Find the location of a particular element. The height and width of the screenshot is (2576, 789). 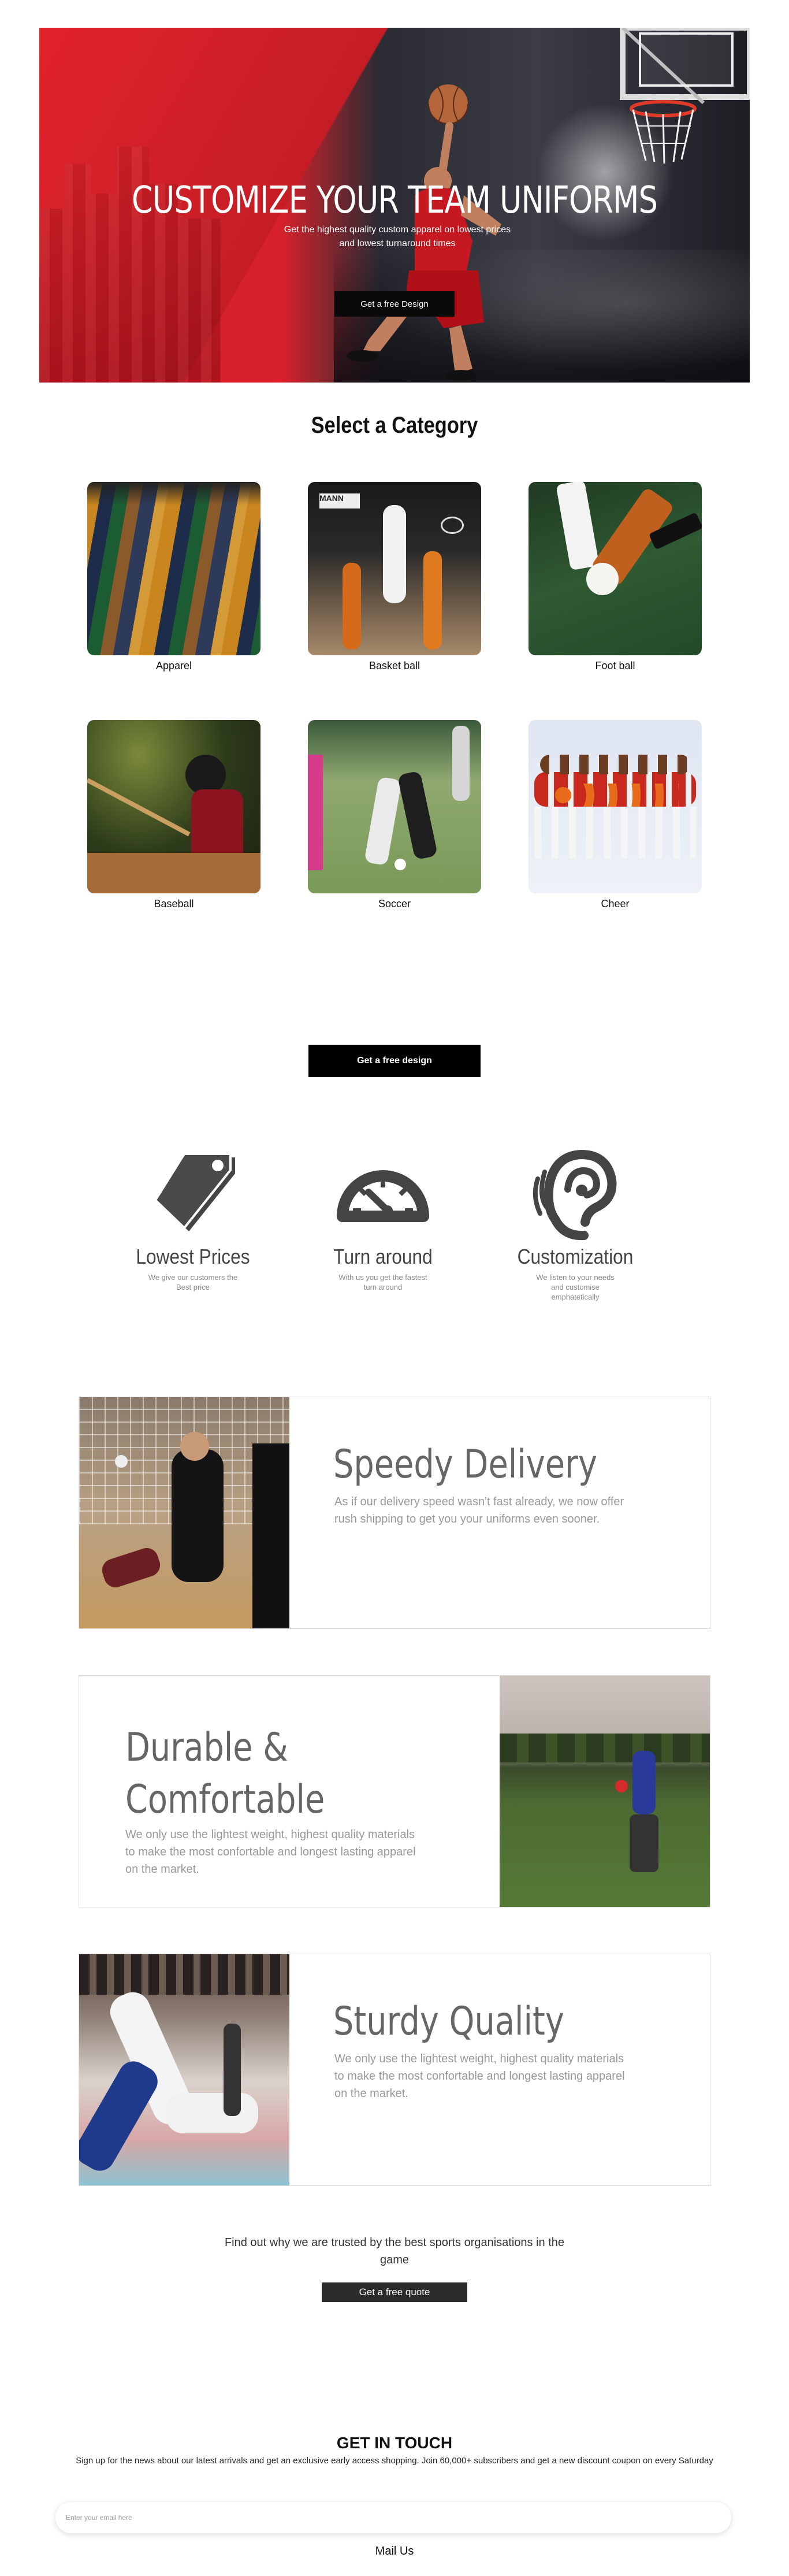

category-card-baseball: Baseball is located at coordinates (174, 815).